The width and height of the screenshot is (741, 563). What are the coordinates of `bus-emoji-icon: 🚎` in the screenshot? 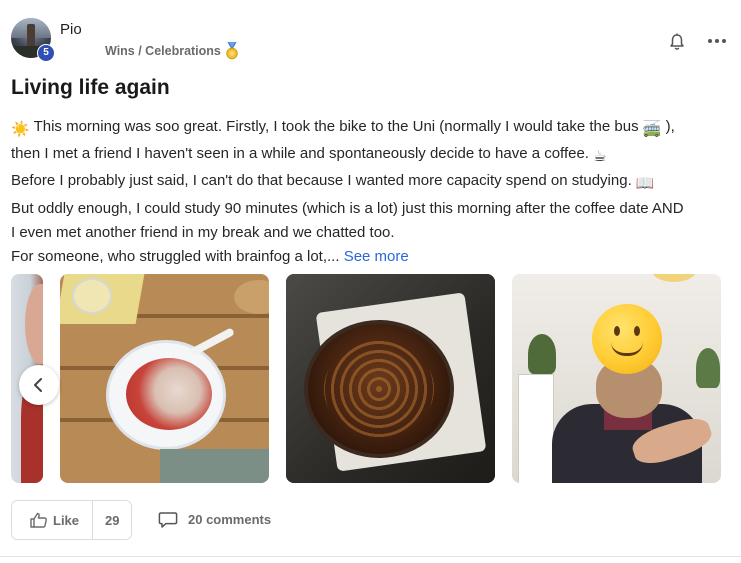 It's located at (652, 129).